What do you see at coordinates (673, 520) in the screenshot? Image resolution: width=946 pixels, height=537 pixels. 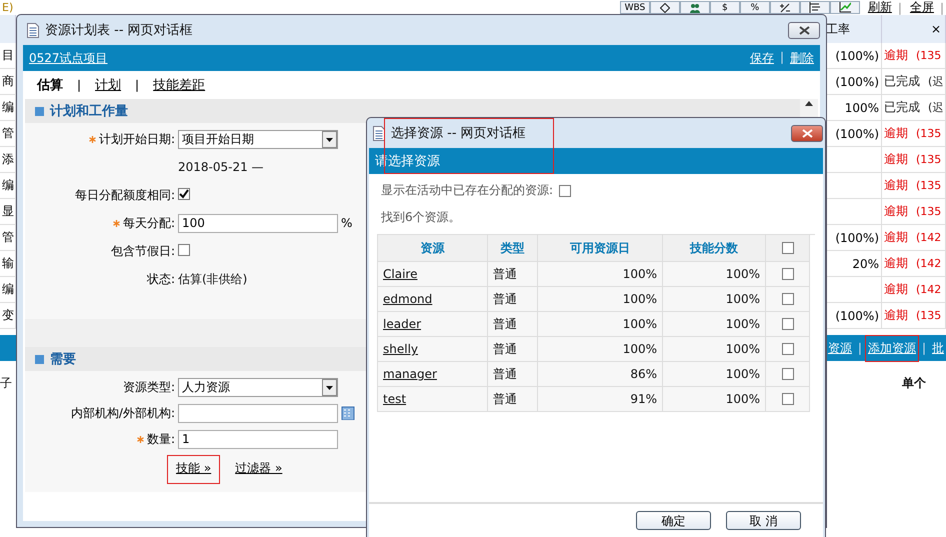 I see `ok-button: 确定` at bounding box center [673, 520].